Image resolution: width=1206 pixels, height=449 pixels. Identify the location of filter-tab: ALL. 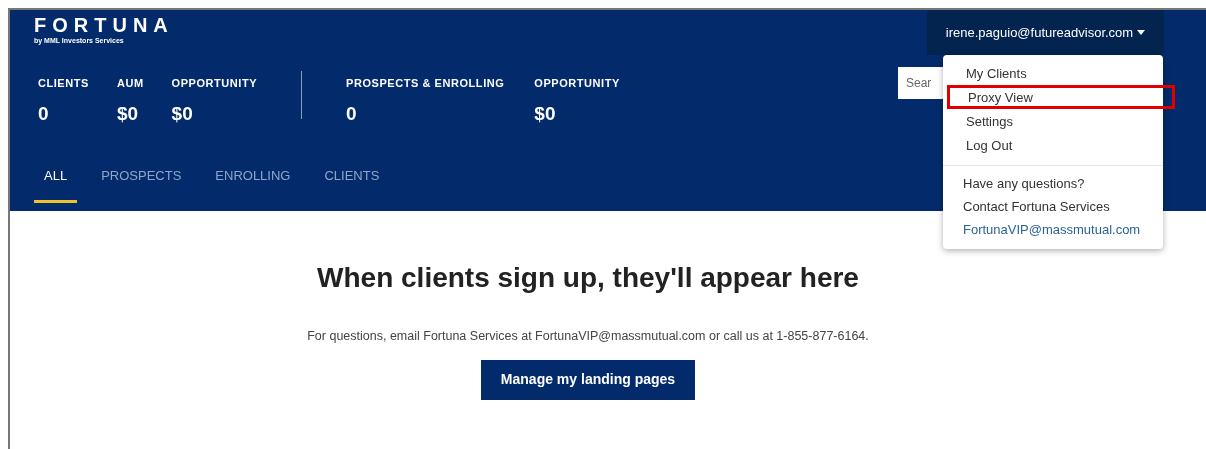
(56, 184).